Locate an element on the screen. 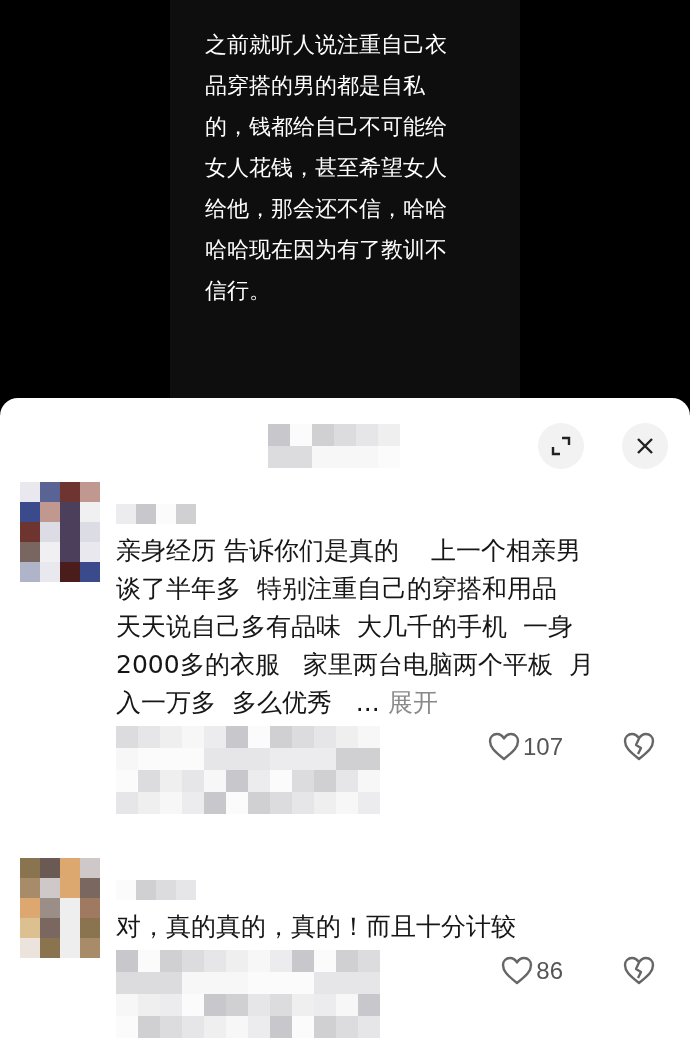 This screenshot has height=1058, width=690. close-button is located at coordinates (645, 446).